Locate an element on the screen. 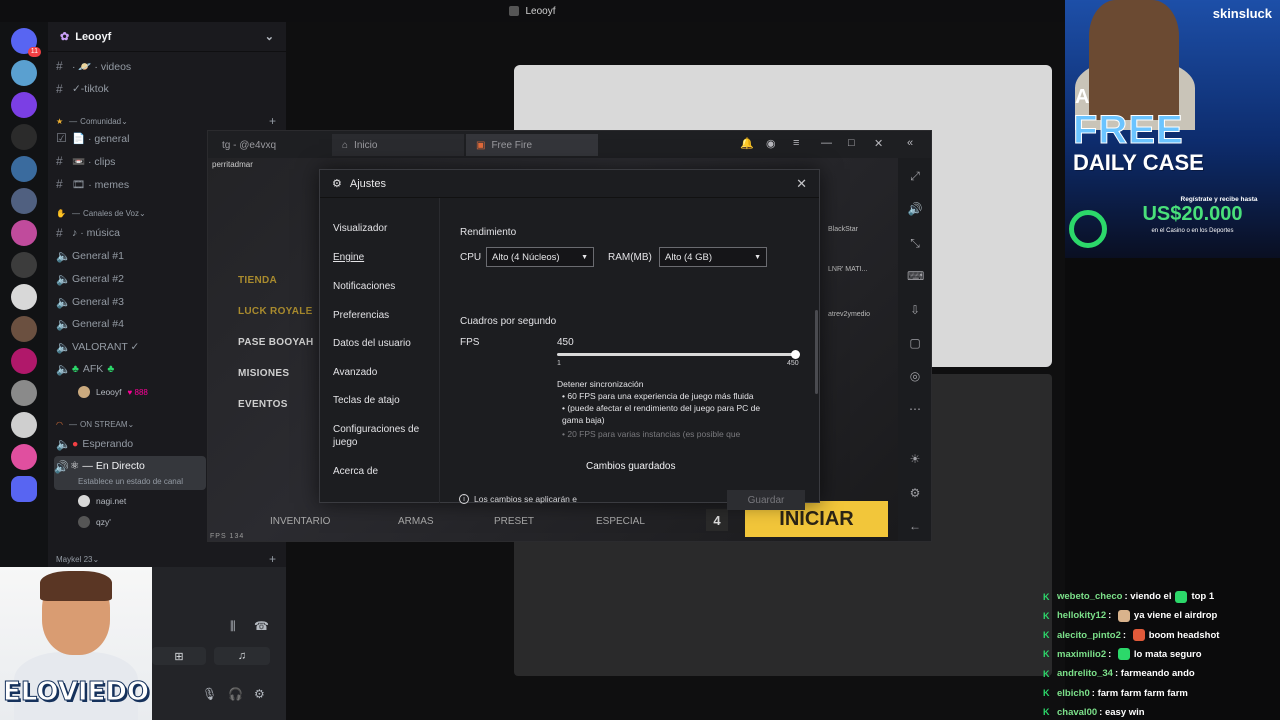 Image resolution: width=1280 pixels, height=720 pixels. activity-button: ⊞ is located at coordinates (179, 656).